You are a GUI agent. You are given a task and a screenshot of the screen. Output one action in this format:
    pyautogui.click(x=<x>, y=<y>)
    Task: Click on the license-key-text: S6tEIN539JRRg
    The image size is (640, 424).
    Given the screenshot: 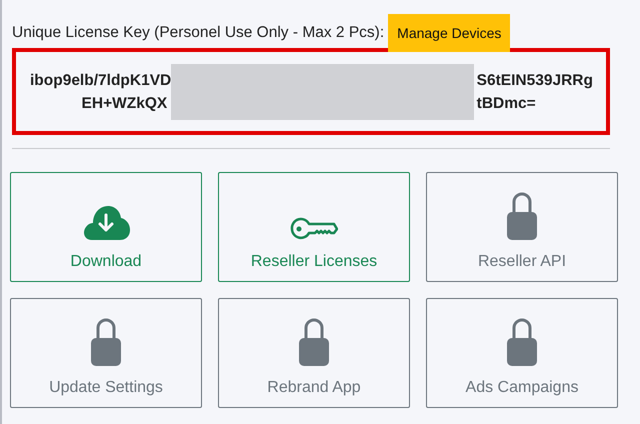 What is the action you would take?
    pyautogui.click(x=534, y=80)
    